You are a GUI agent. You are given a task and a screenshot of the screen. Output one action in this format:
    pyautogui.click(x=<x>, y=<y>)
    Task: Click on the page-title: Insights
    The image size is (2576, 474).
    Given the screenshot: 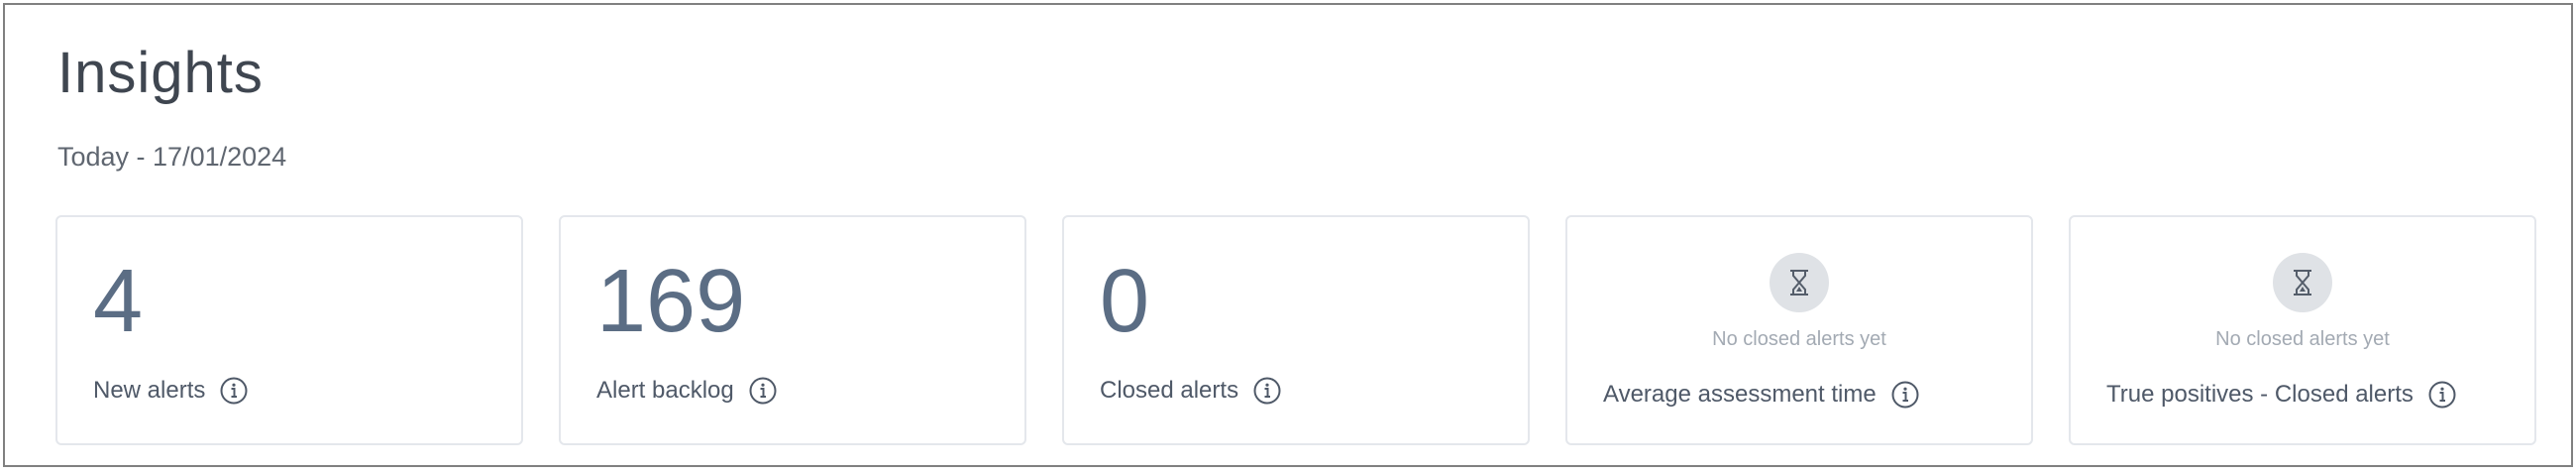 What is the action you would take?
    pyautogui.click(x=160, y=73)
    